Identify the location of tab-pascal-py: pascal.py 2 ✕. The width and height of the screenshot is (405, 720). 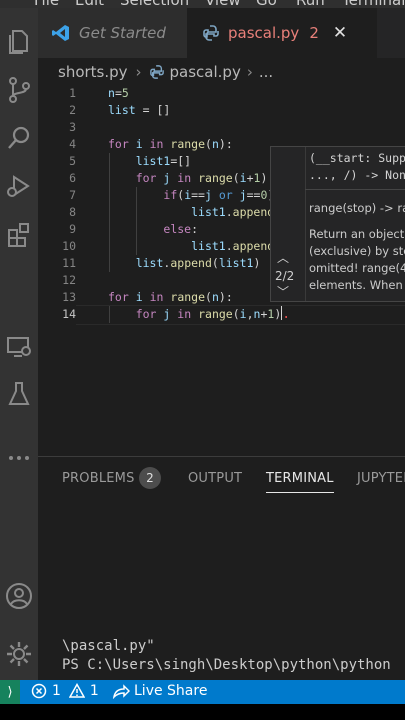
(282, 33).